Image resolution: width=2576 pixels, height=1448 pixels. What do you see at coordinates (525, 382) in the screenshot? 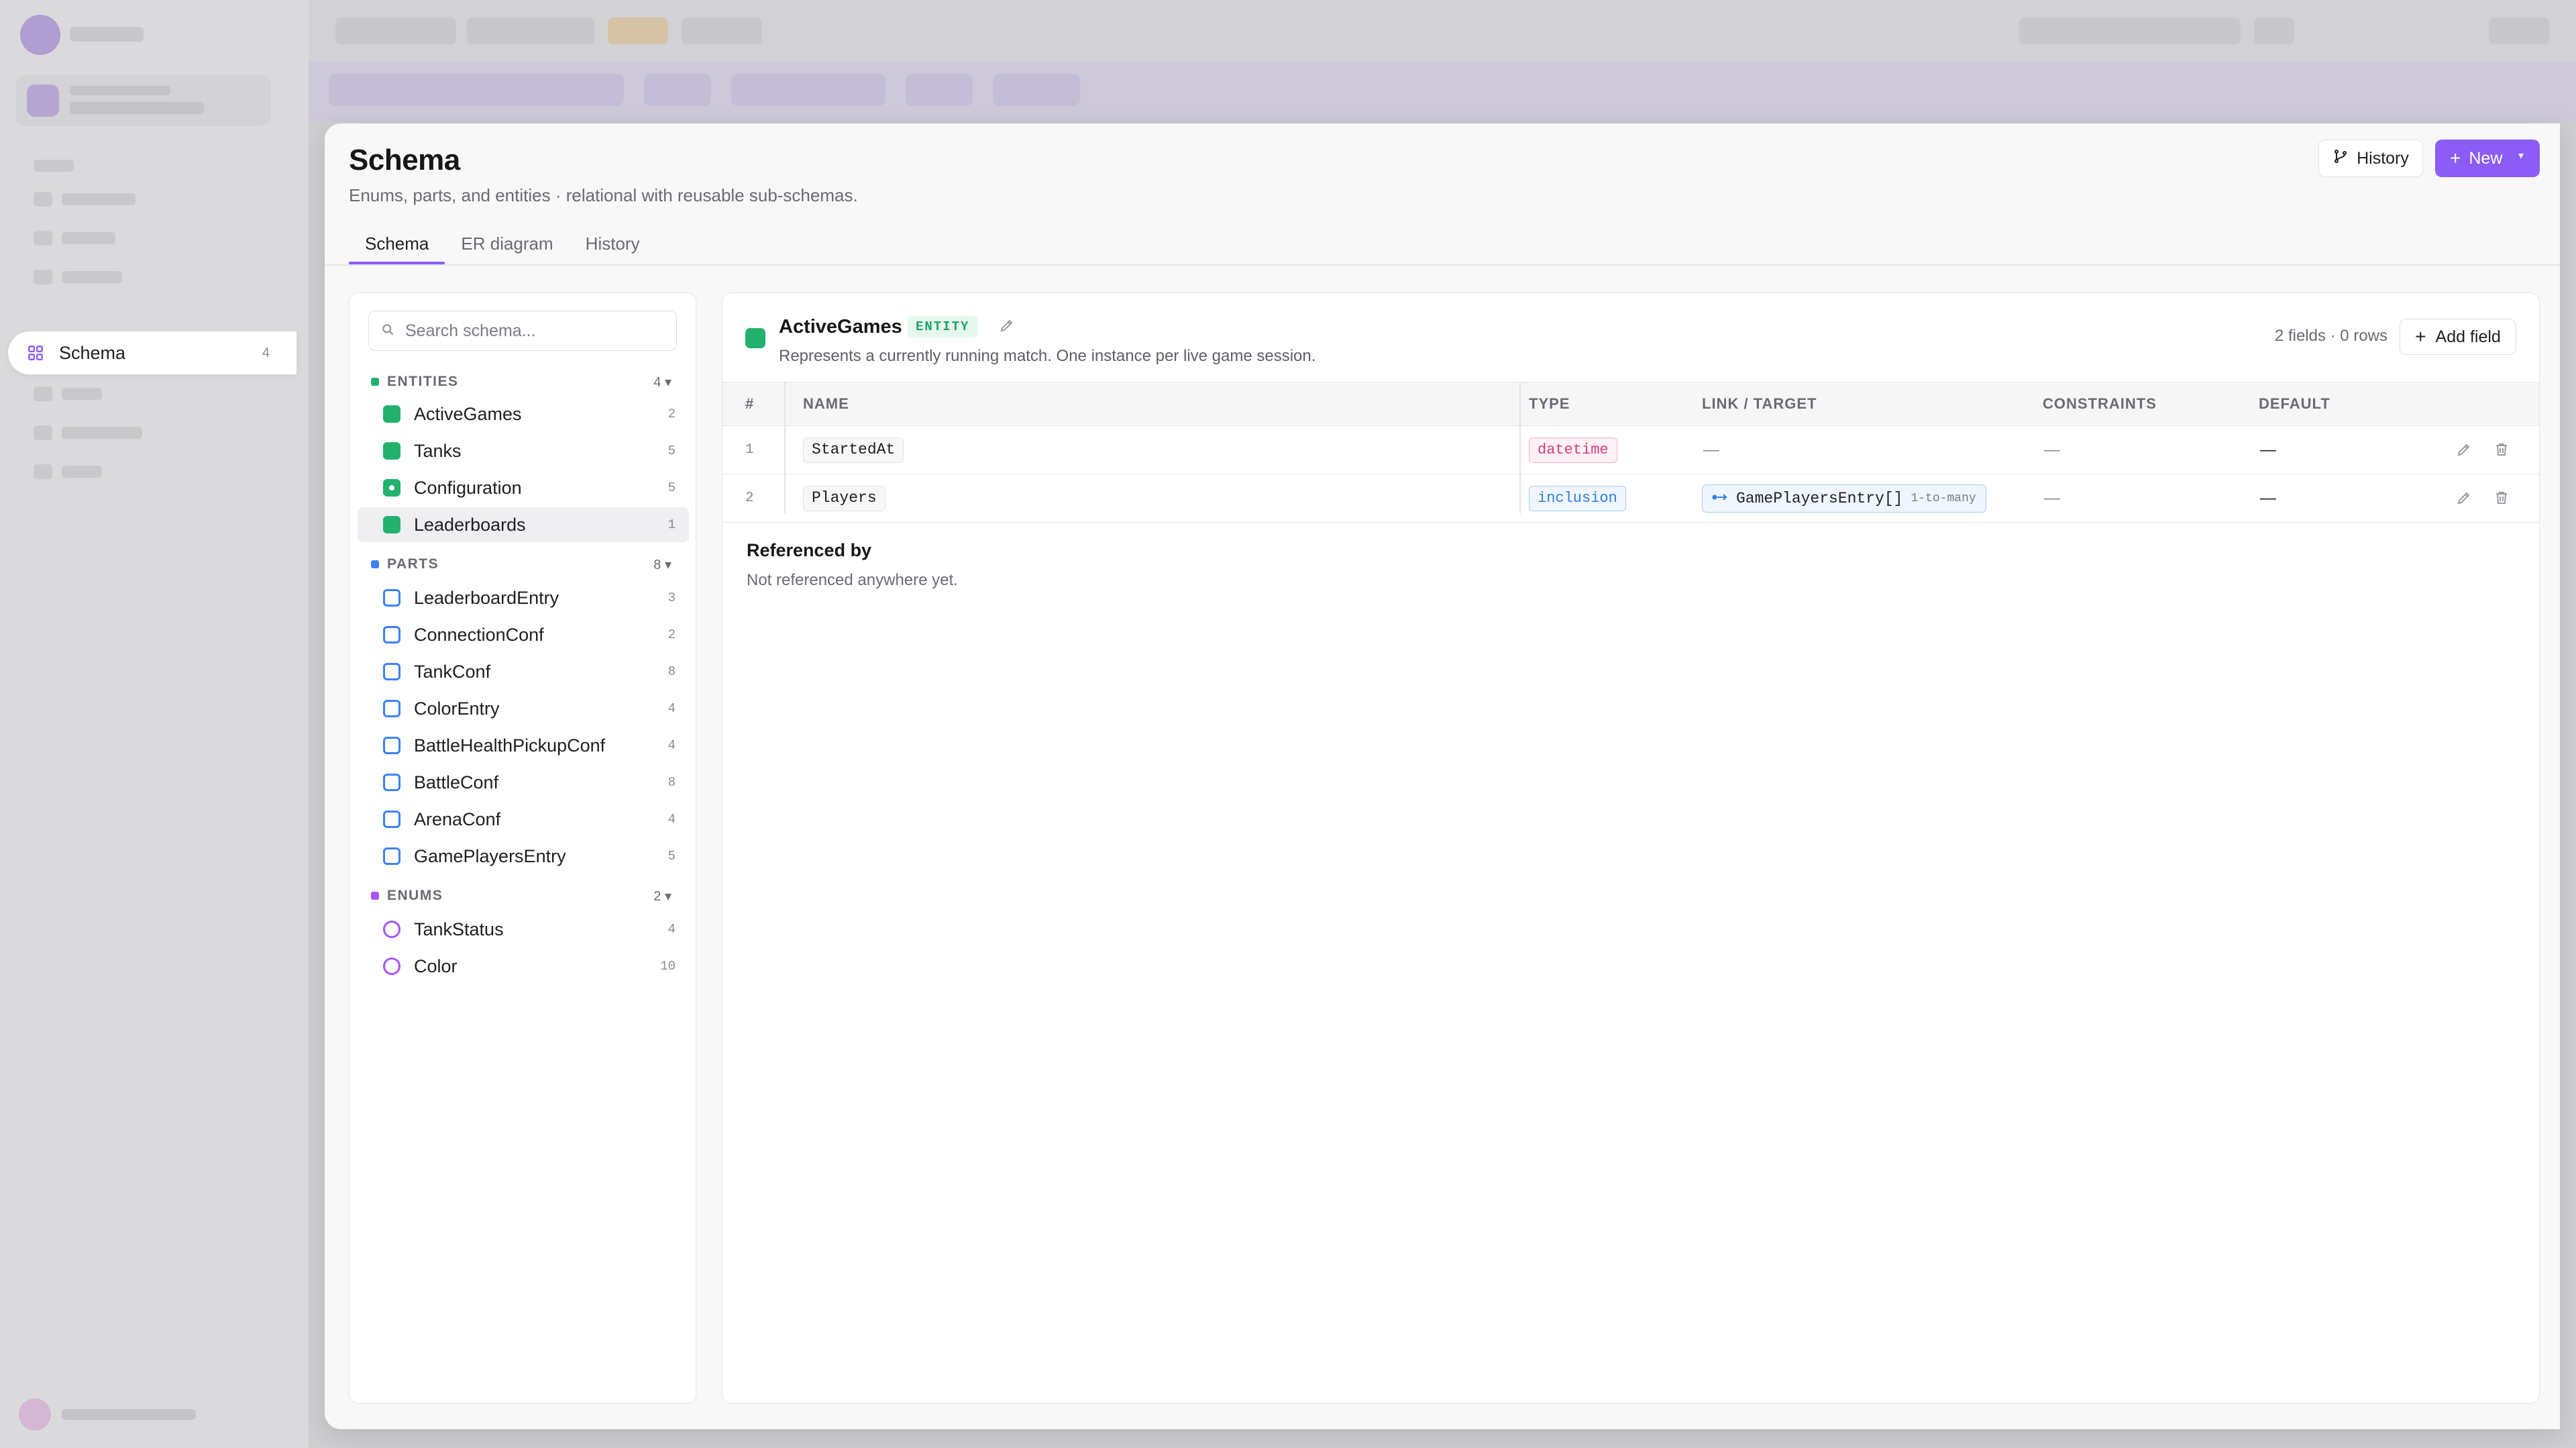
I see `section-entities-header: ENTITIES 4 ▾` at bounding box center [525, 382].